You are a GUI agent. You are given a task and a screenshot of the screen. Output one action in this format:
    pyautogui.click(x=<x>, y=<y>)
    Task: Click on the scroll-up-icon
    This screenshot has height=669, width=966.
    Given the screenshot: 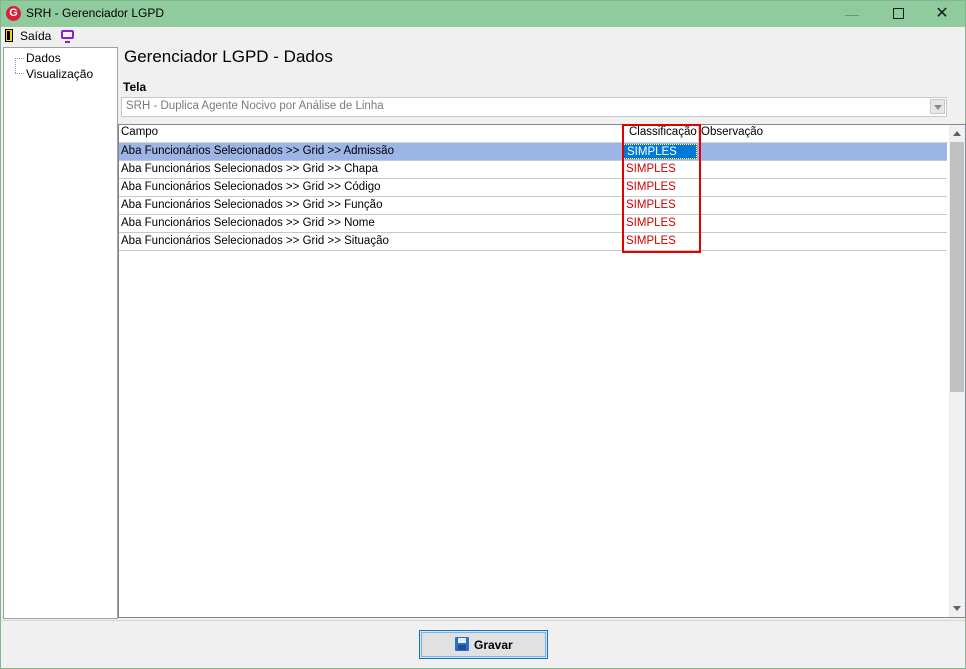 What is the action you would take?
    pyautogui.click(x=957, y=133)
    